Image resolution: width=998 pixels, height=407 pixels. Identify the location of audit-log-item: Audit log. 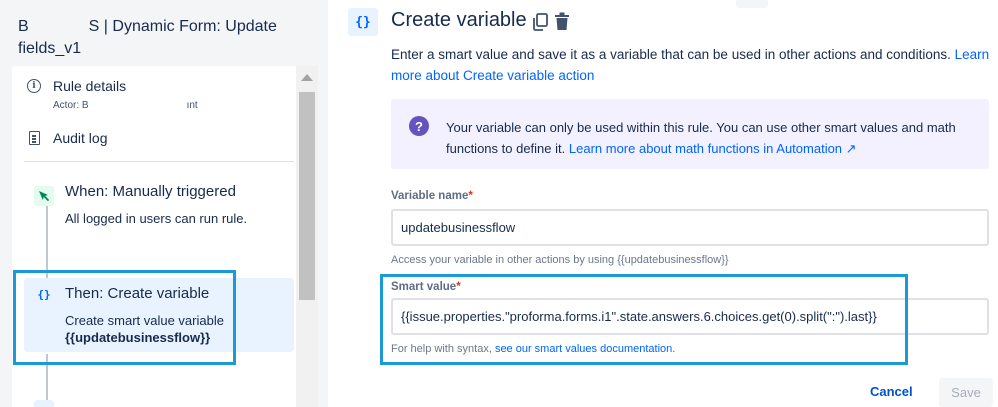
(66, 138).